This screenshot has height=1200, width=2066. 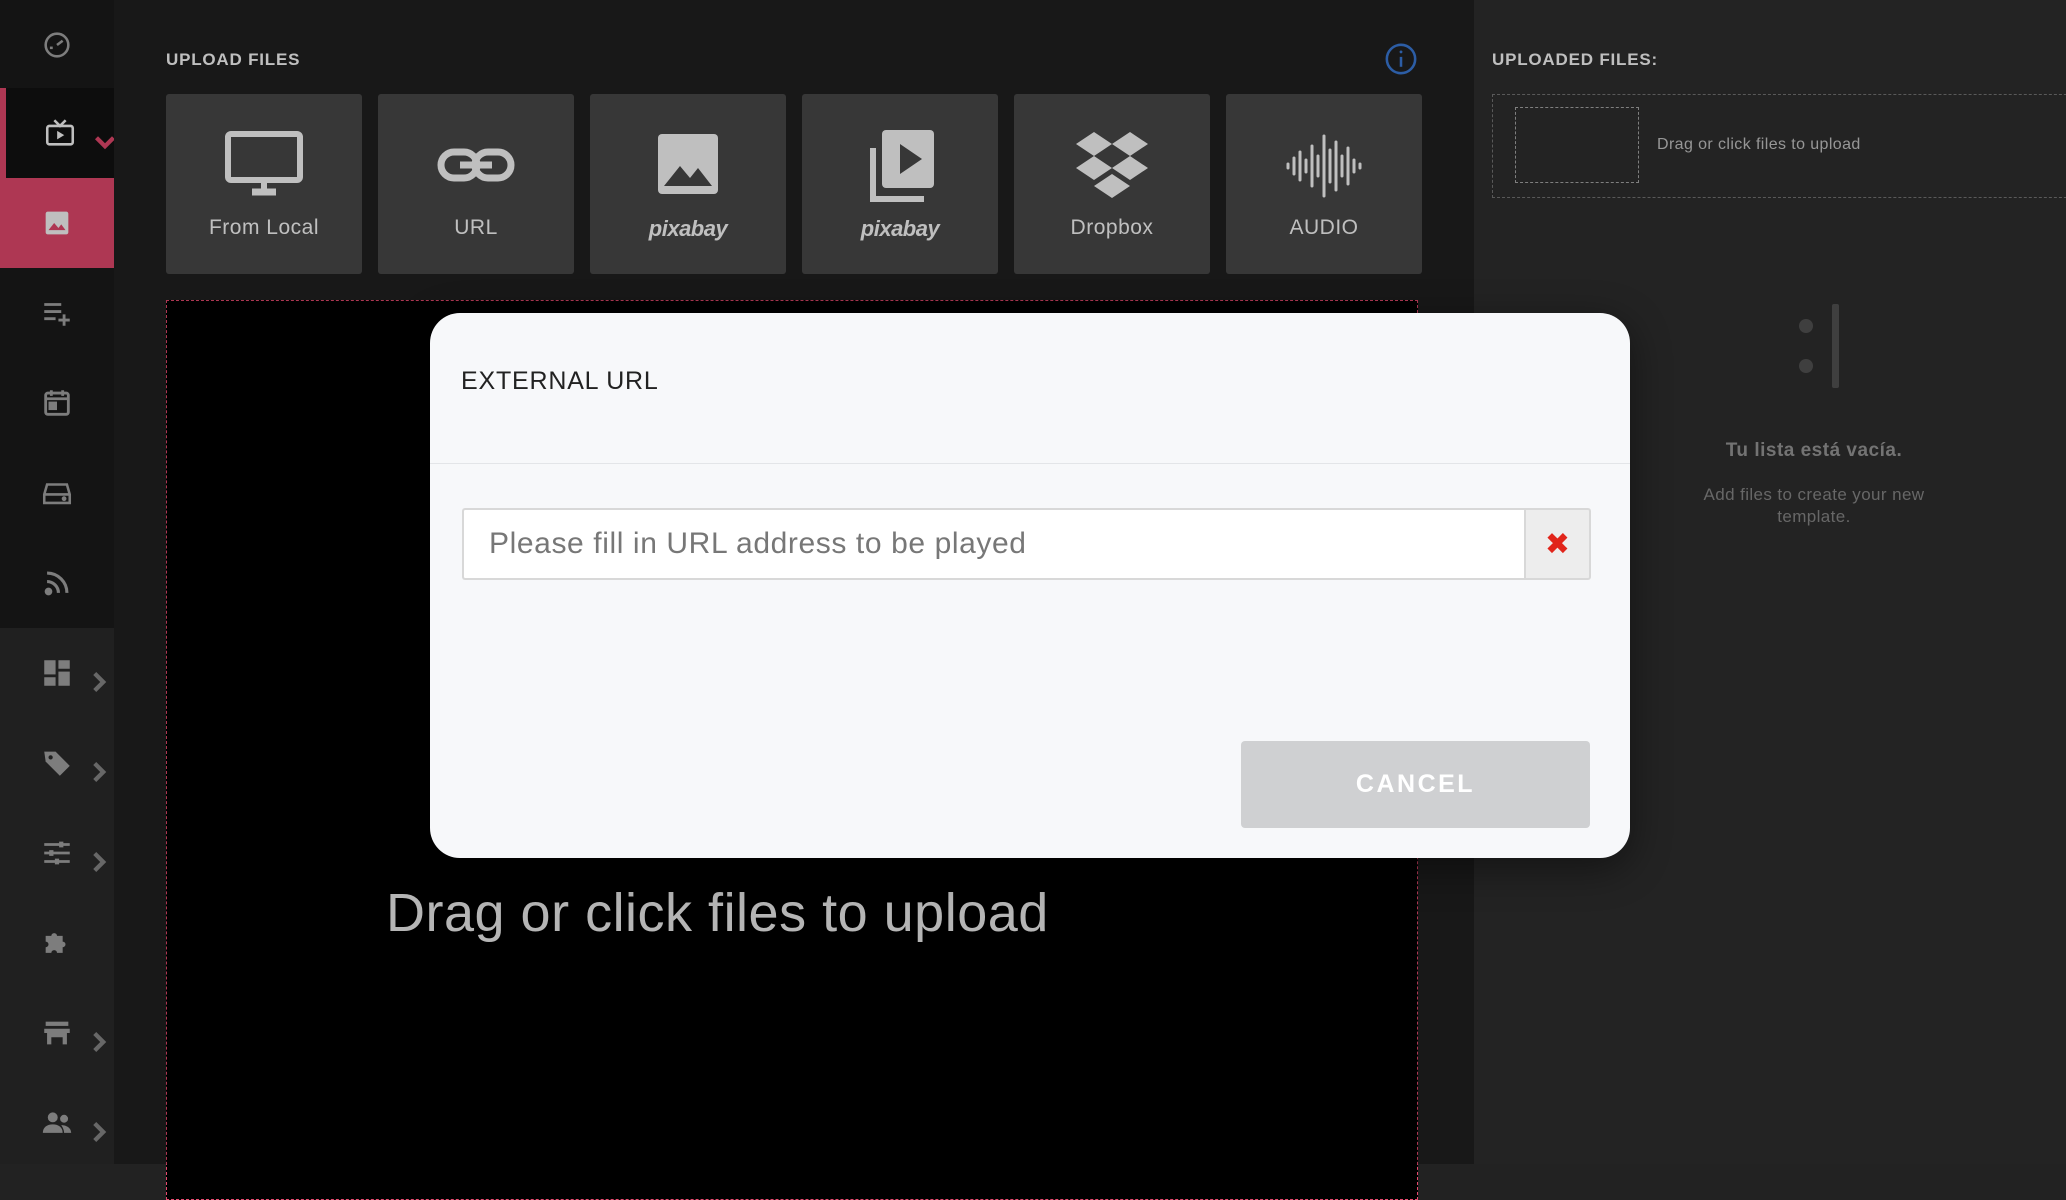 I want to click on close-icon: ✖, so click(x=1557, y=544).